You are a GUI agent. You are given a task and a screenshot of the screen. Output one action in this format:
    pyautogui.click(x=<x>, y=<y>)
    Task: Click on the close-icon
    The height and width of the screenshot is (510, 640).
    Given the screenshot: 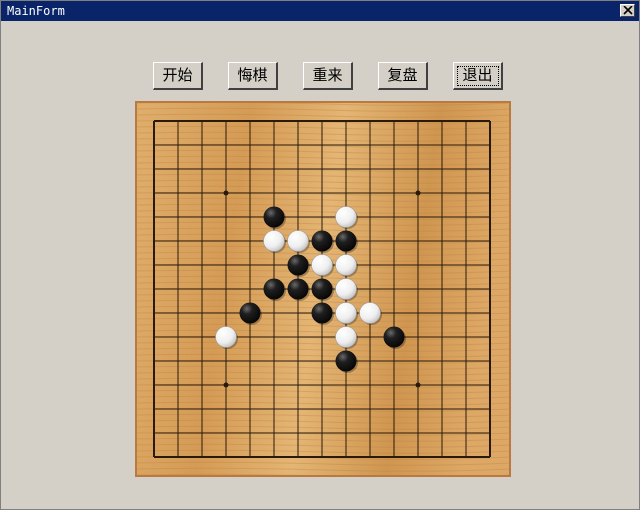 What is the action you would take?
    pyautogui.click(x=628, y=10)
    